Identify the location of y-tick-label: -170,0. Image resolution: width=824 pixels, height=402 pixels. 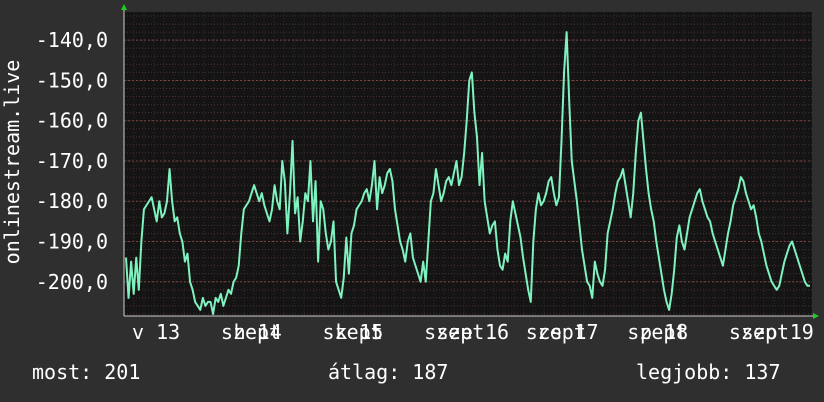
(72, 161).